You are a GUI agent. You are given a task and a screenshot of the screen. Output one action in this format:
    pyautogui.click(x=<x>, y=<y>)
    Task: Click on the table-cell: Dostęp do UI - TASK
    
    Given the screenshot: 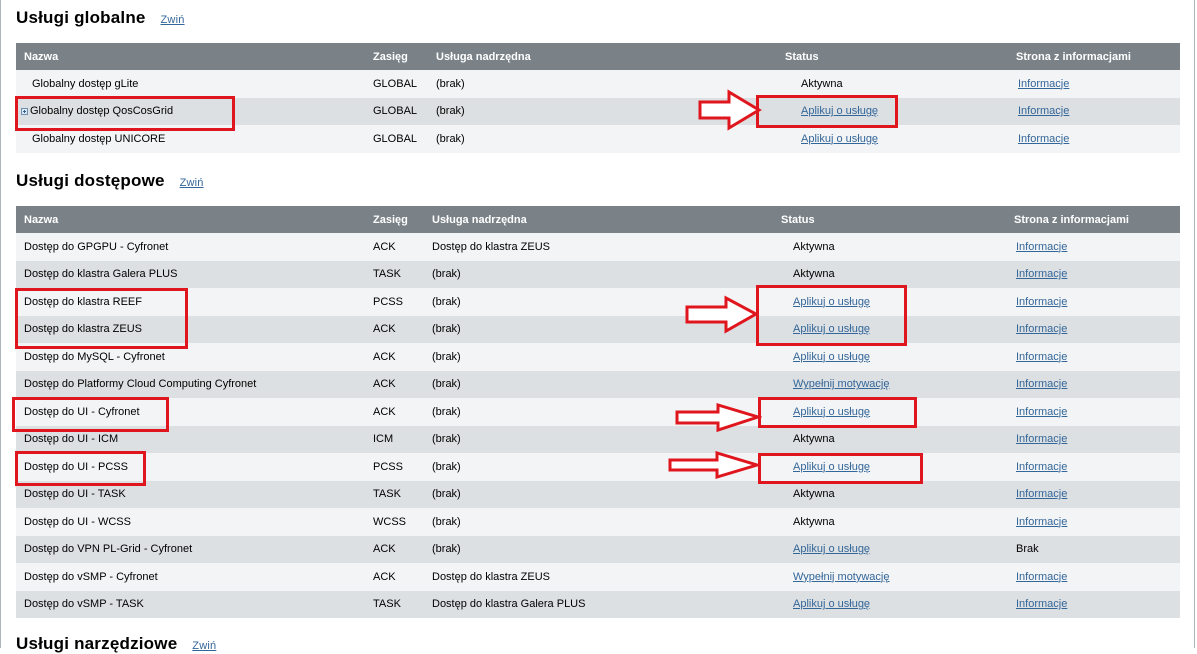 What is the action you would take?
    pyautogui.click(x=190, y=494)
    